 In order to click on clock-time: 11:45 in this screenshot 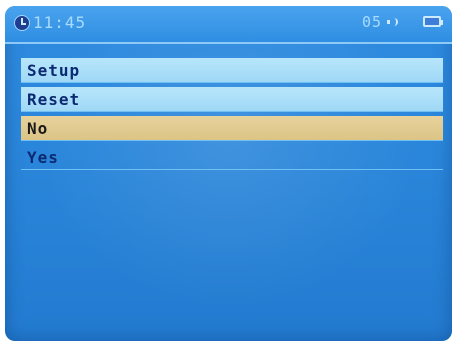, I will do `click(60, 22)`.